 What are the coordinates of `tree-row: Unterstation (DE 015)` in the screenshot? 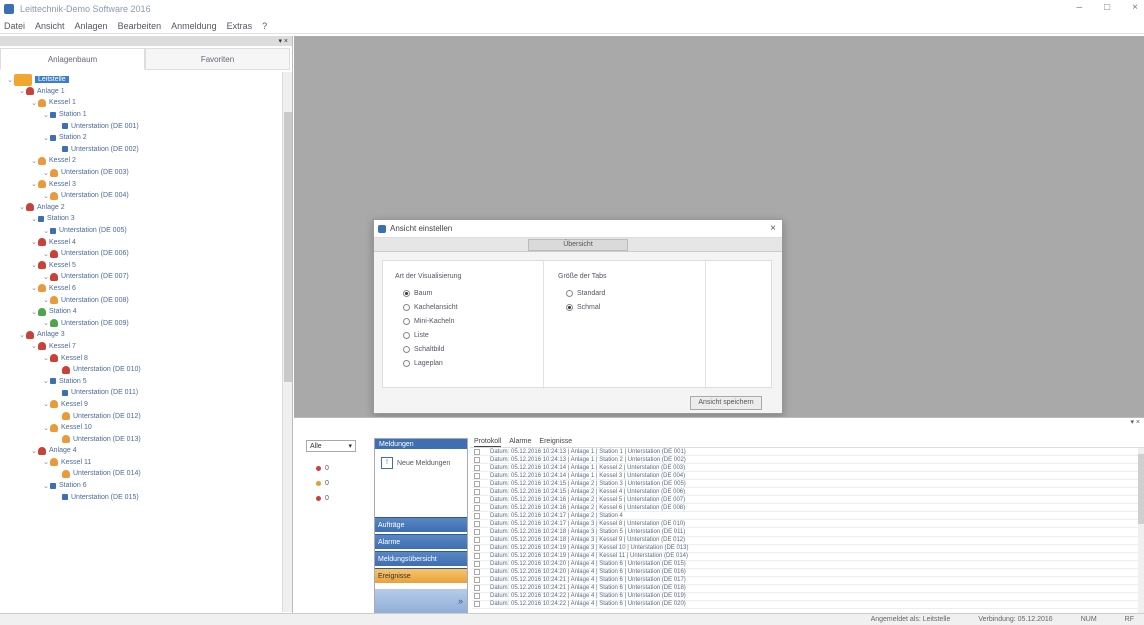 It's located at (141, 497).